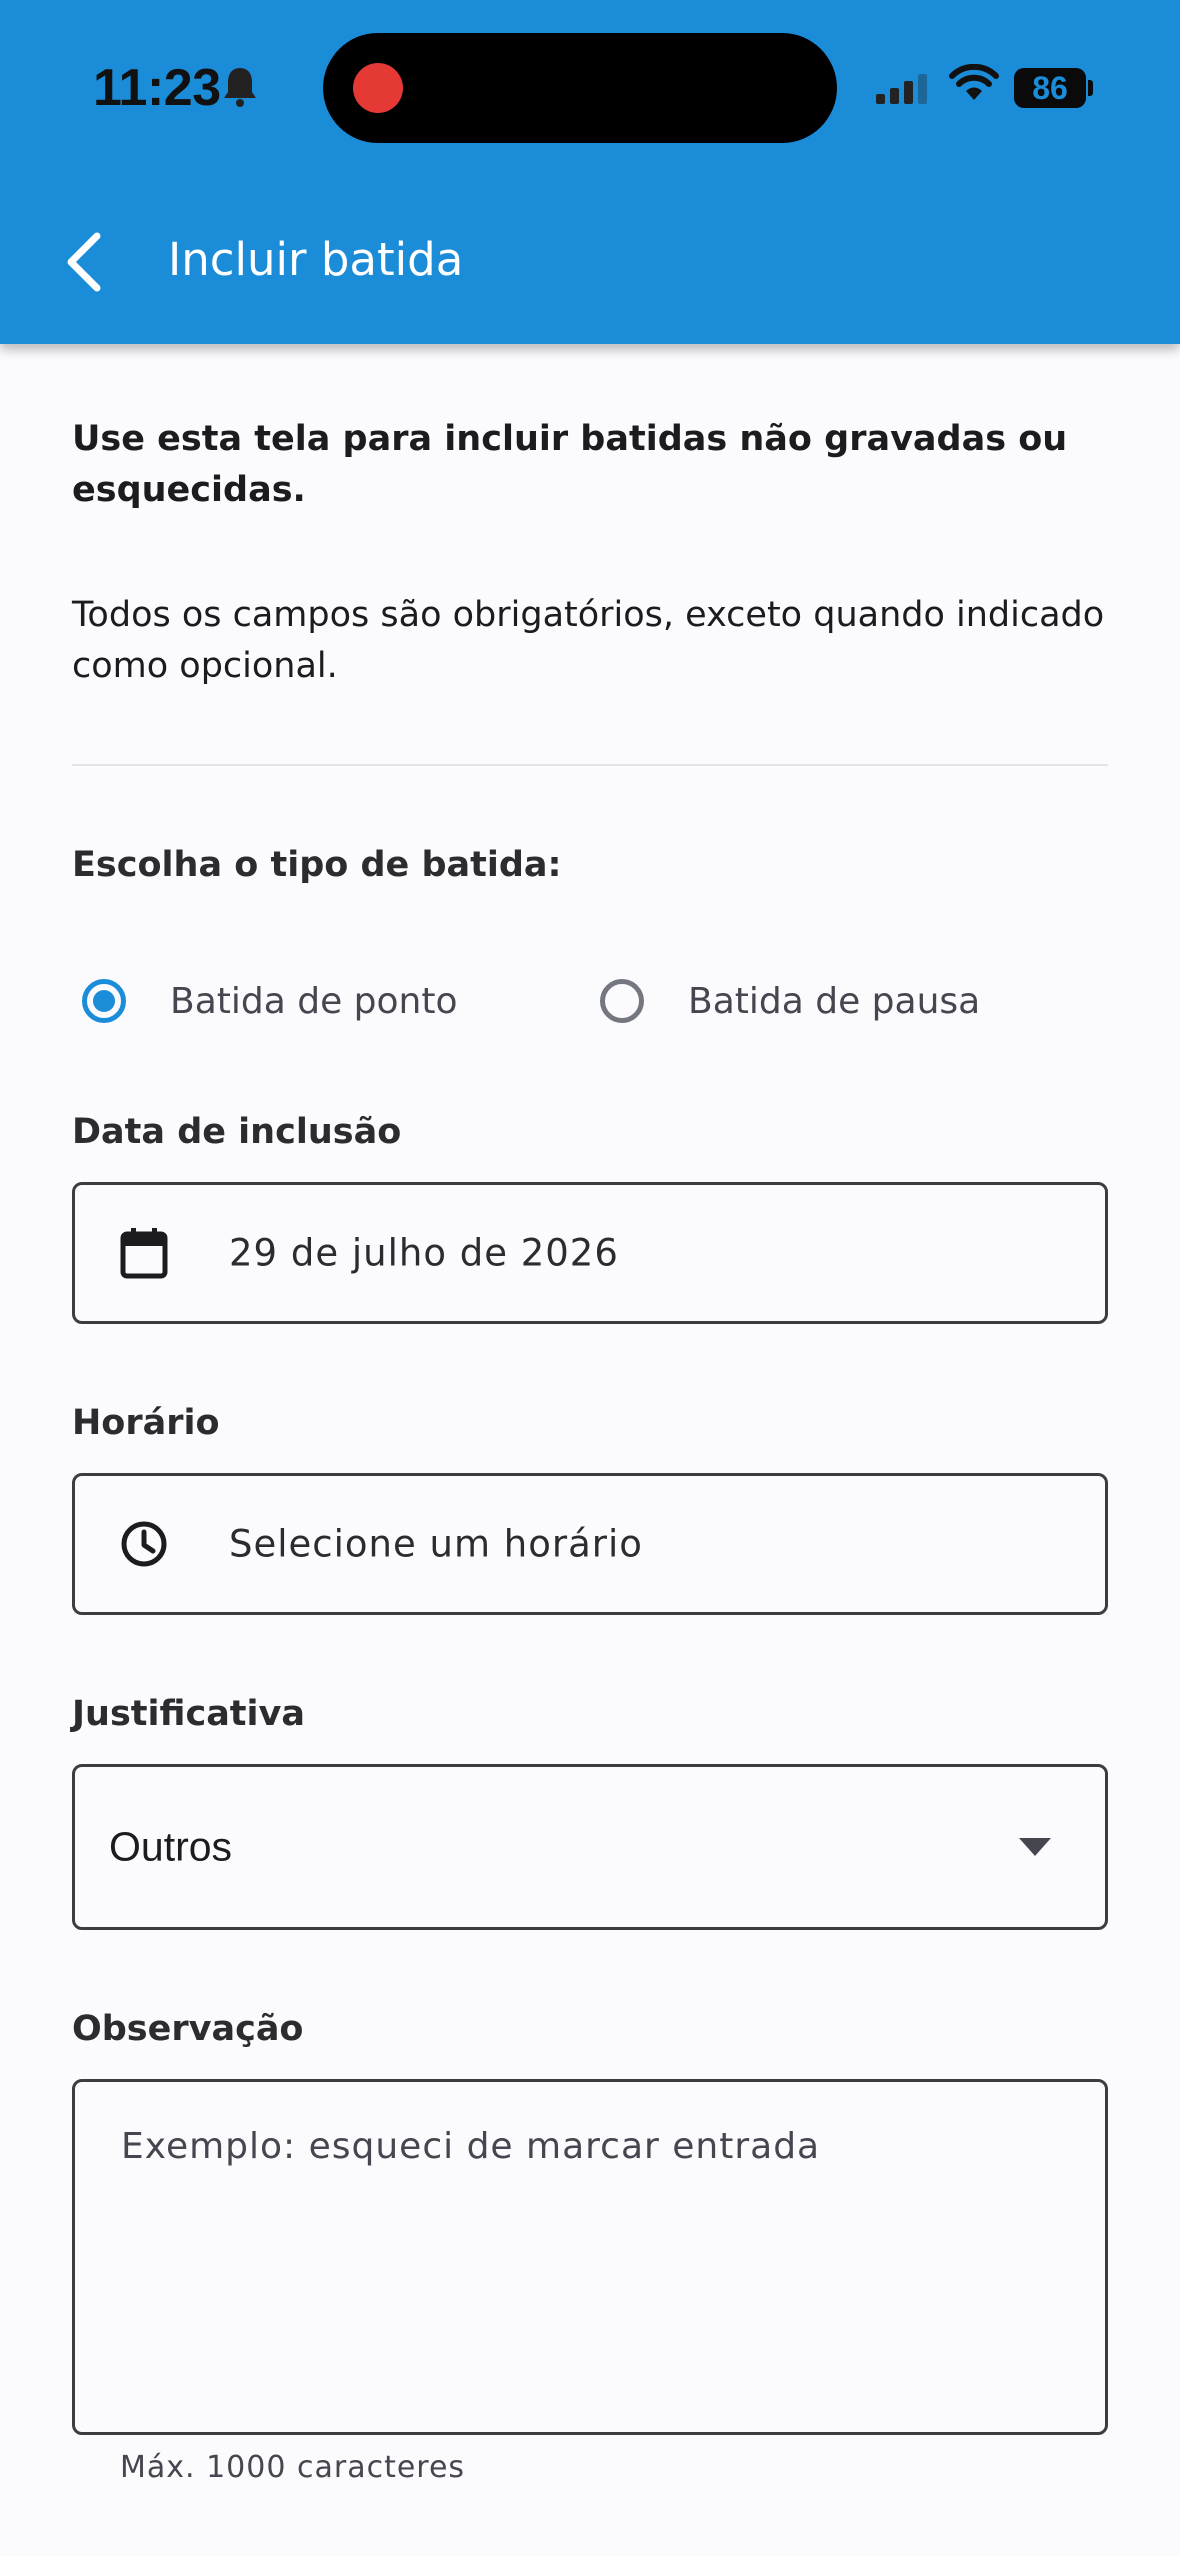  What do you see at coordinates (590, 172) in the screenshot?
I see `app-header: 11:23 86 Incluir batida` at bounding box center [590, 172].